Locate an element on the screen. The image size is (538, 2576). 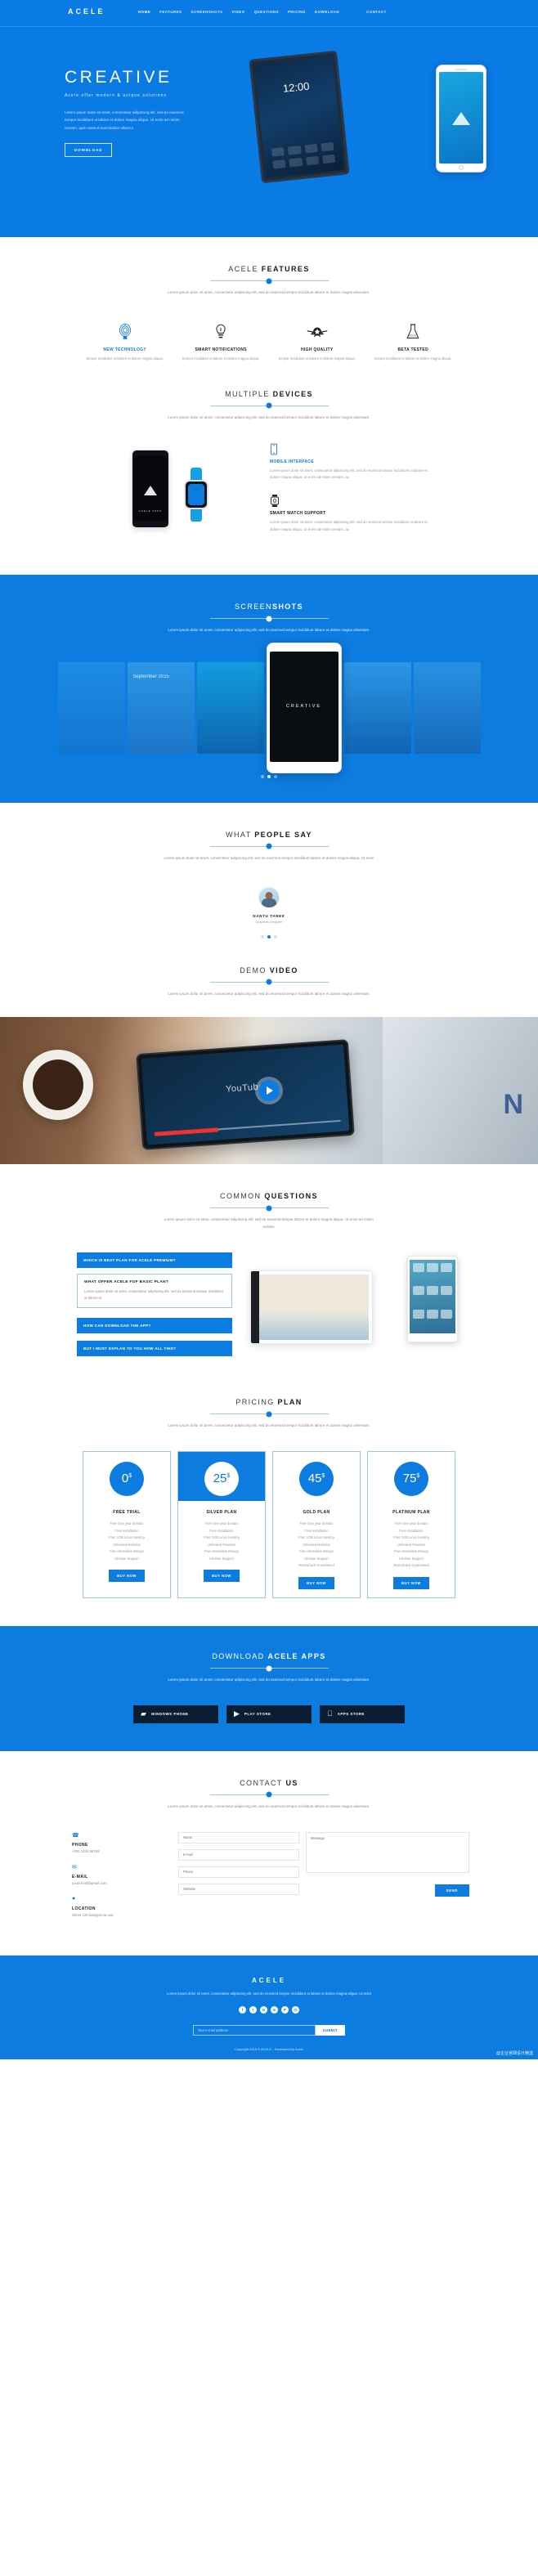
nav-item-video: VIDEO is located at coordinates (238, 12).